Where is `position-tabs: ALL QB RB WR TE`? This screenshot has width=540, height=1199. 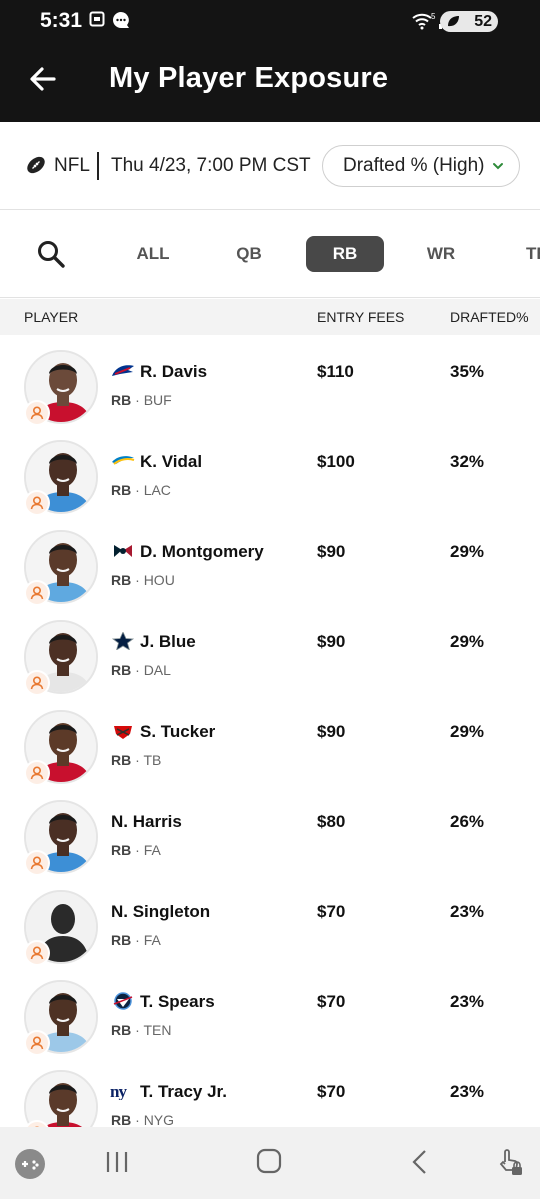 position-tabs: ALL QB RB WR TE is located at coordinates (270, 254).